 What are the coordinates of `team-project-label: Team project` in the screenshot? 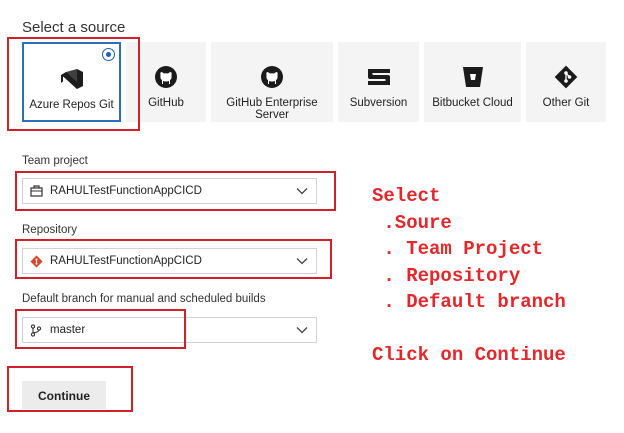 It's located at (55, 161).